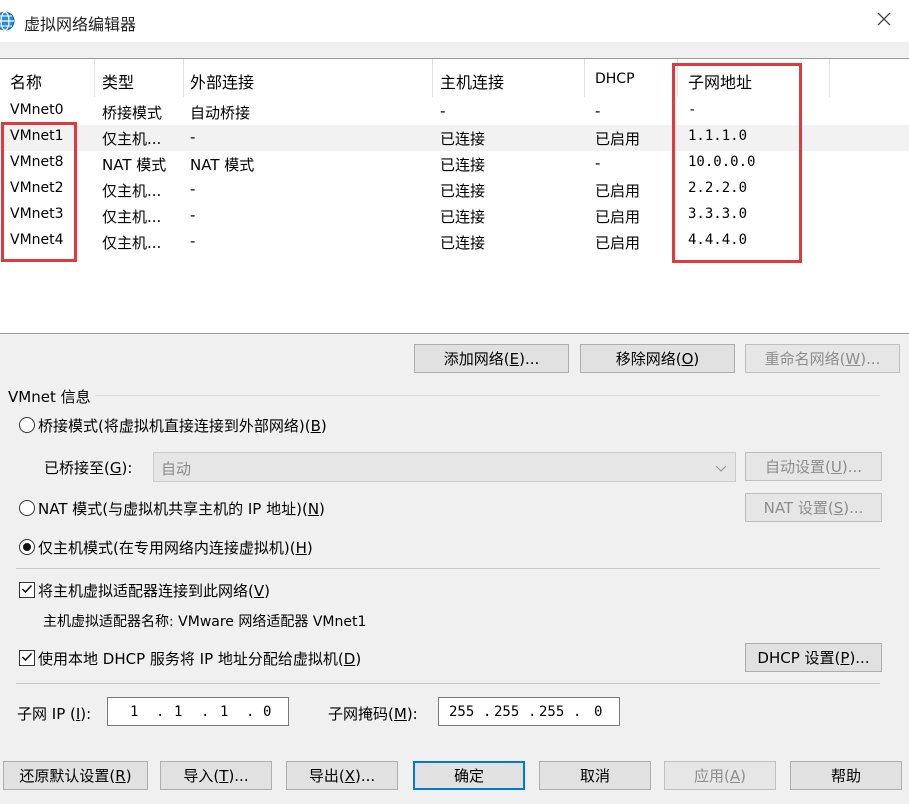 Image resolution: width=909 pixels, height=804 pixels. I want to click on remove-network-button: 移除网络(O), so click(657, 358).